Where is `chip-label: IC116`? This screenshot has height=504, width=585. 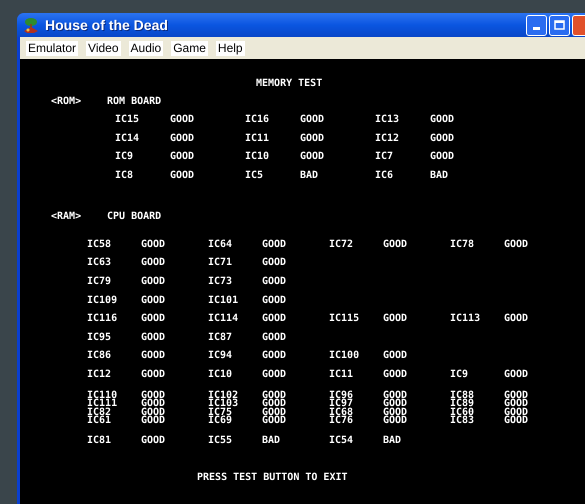 chip-label: IC116 is located at coordinates (102, 319).